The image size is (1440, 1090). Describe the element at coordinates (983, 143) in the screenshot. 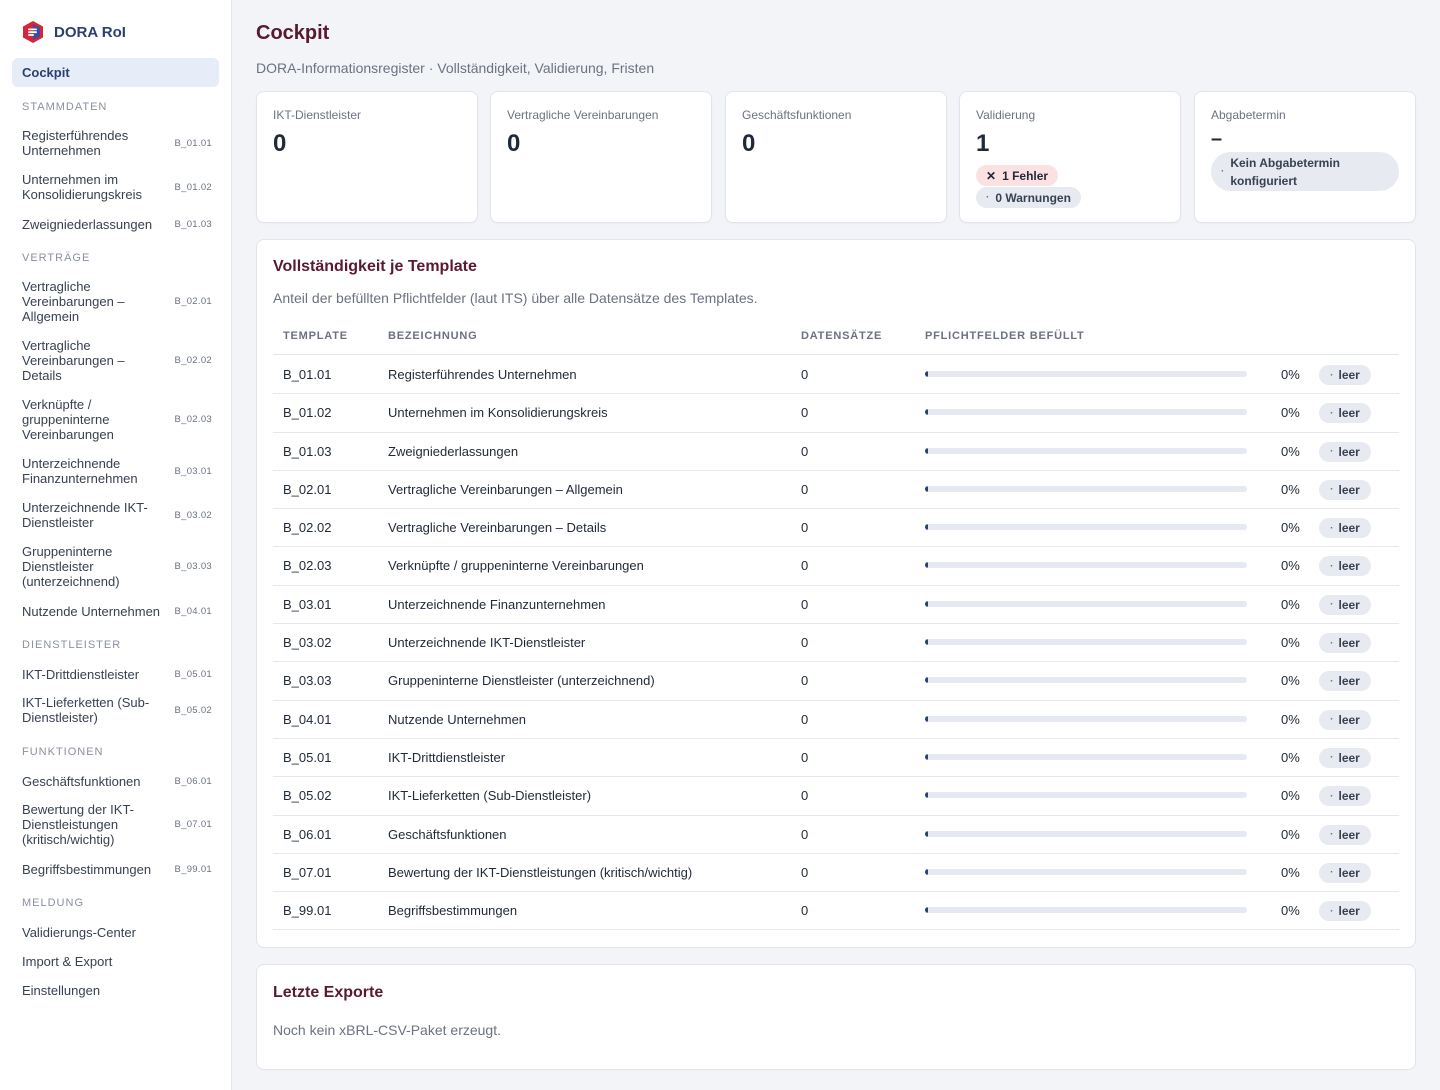

I see `stat-value: 1` at that location.